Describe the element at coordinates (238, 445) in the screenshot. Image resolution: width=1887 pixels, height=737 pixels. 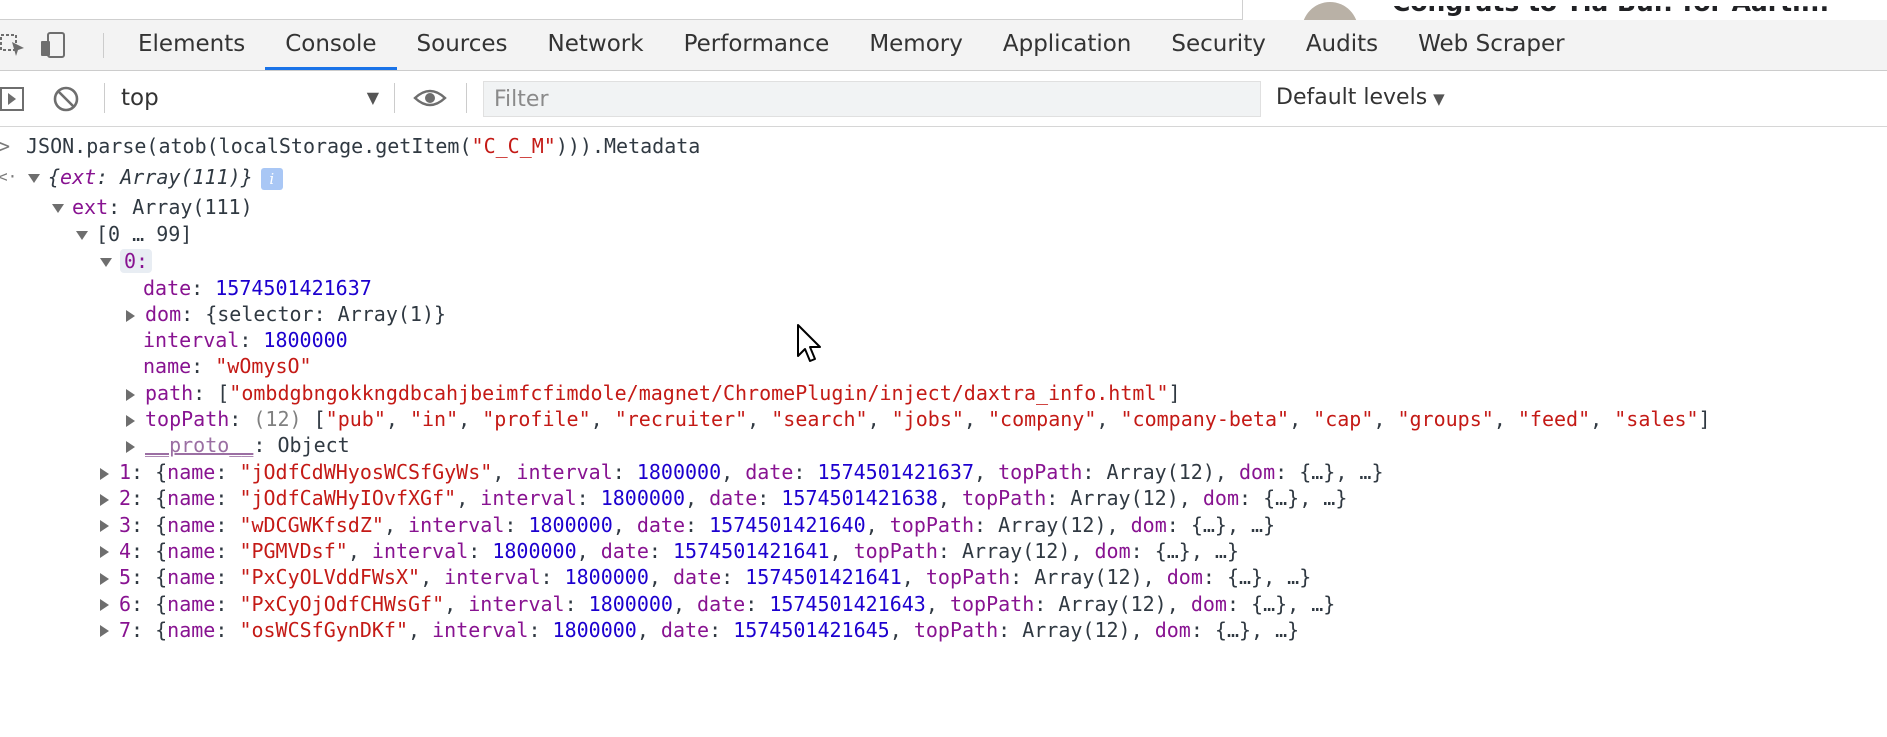
I see `prop-proto: __proto__: Object` at that location.